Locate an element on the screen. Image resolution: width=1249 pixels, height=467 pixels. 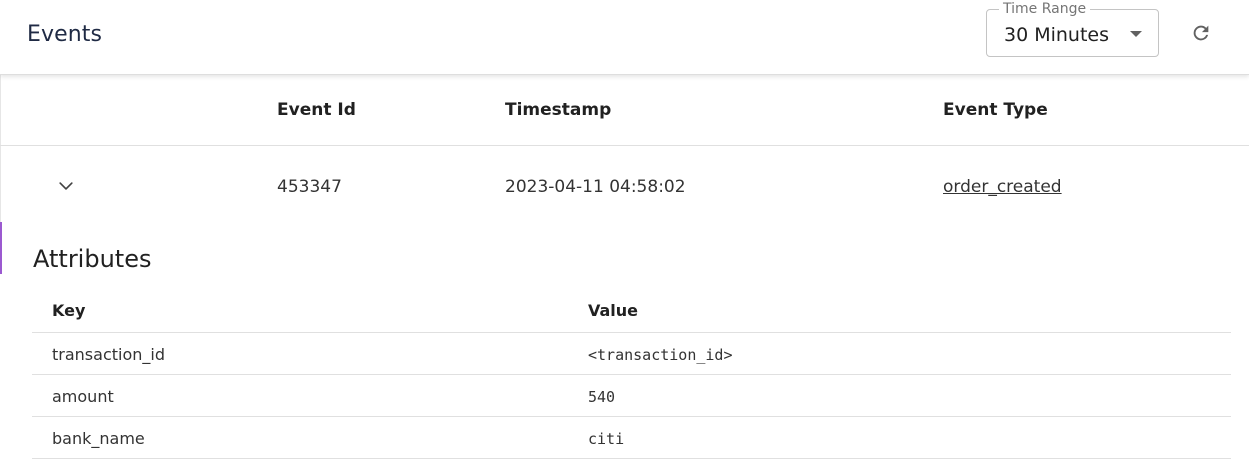
page-title: Events is located at coordinates (65, 34).